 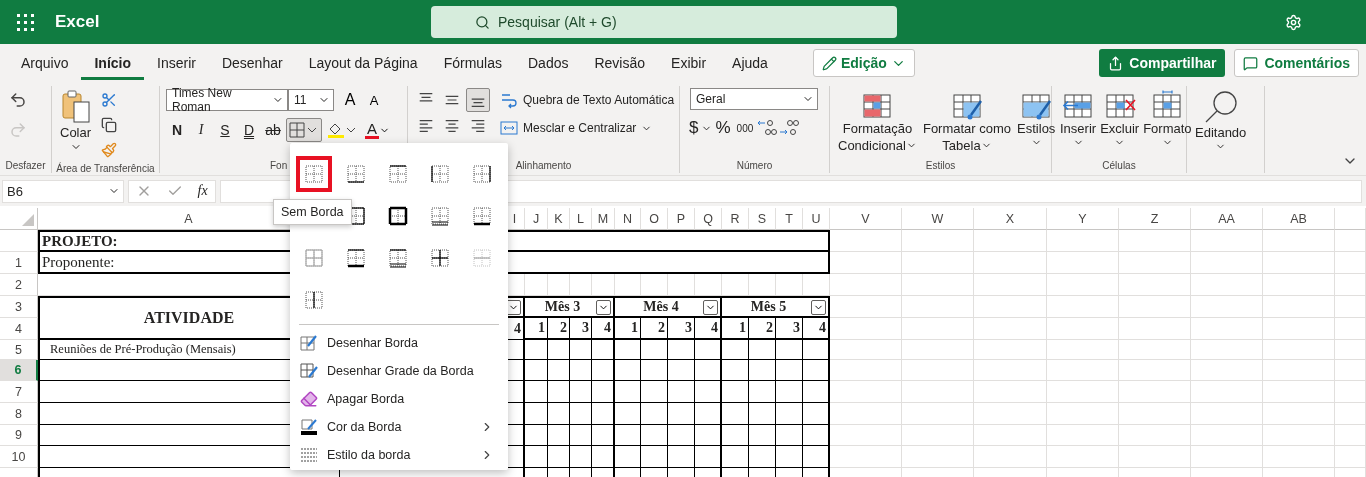 I want to click on row-header: 5, so click(x=19, y=350).